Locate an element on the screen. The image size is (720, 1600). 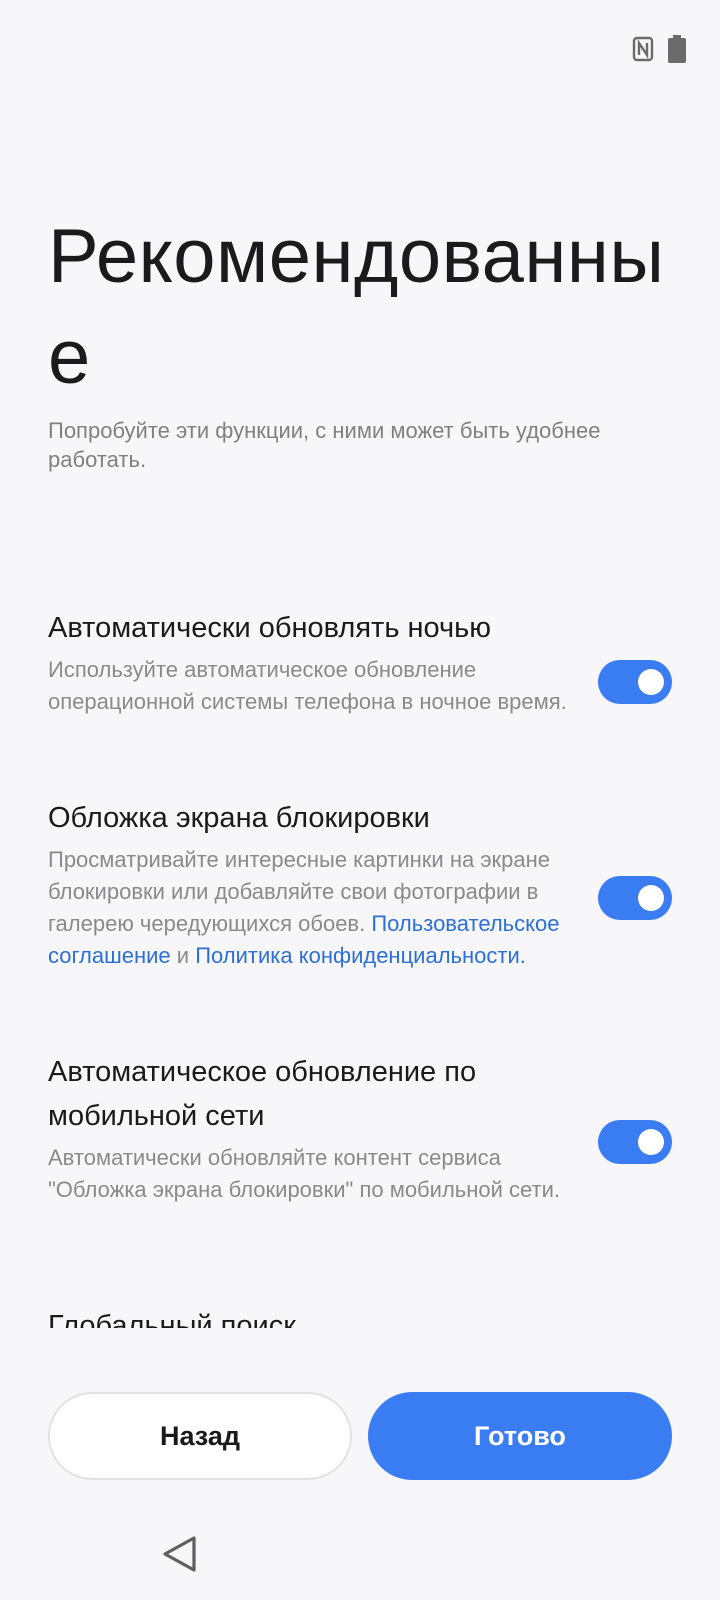
privacy-policy-link: Политика конфиденциальности. is located at coordinates (360, 955).